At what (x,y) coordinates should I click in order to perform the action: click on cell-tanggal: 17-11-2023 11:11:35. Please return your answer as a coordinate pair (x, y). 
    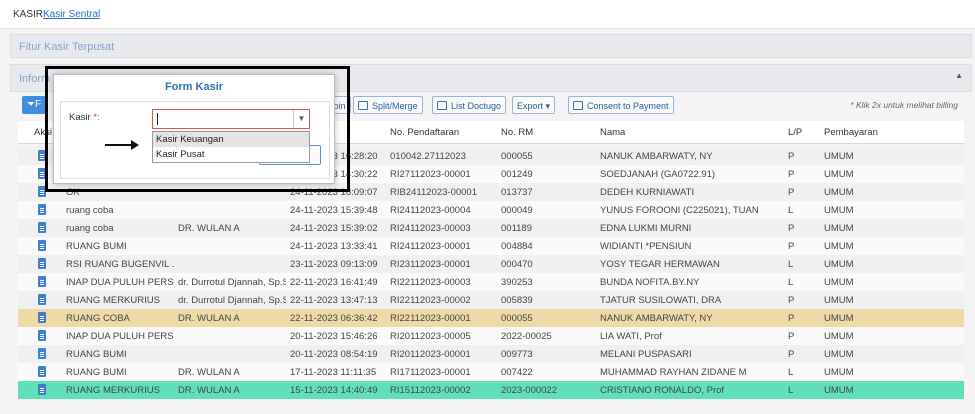
    Looking at the image, I should click on (333, 372).